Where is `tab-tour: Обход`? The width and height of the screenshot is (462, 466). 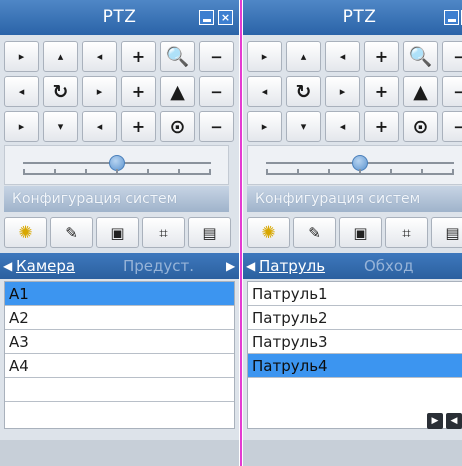
tab-tour: Обход is located at coordinates (388, 266).